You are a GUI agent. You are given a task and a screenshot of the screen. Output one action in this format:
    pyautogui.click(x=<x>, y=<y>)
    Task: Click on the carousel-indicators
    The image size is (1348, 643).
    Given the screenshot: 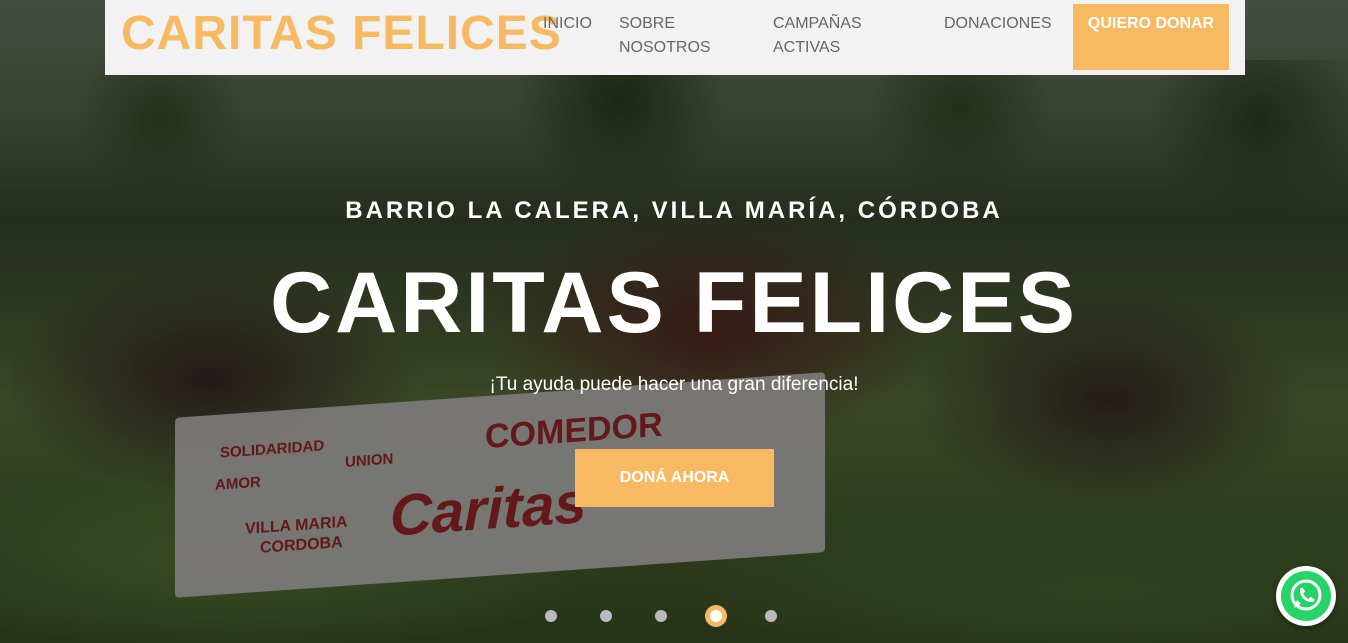 What is the action you would take?
    pyautogui.click(x=665, y=617)
    